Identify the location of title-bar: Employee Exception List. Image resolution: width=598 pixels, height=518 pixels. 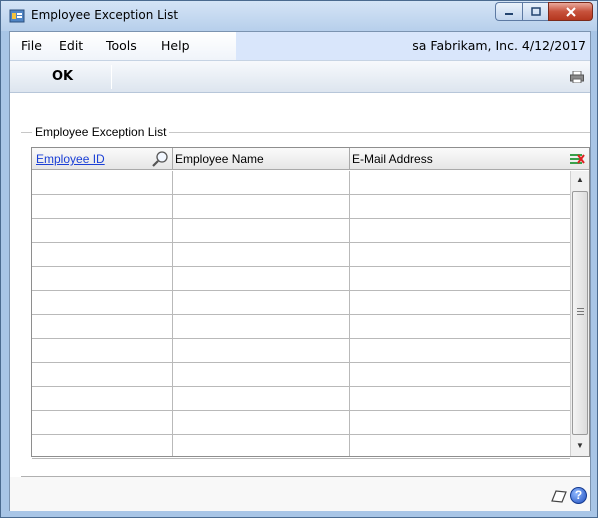
(299, 16).